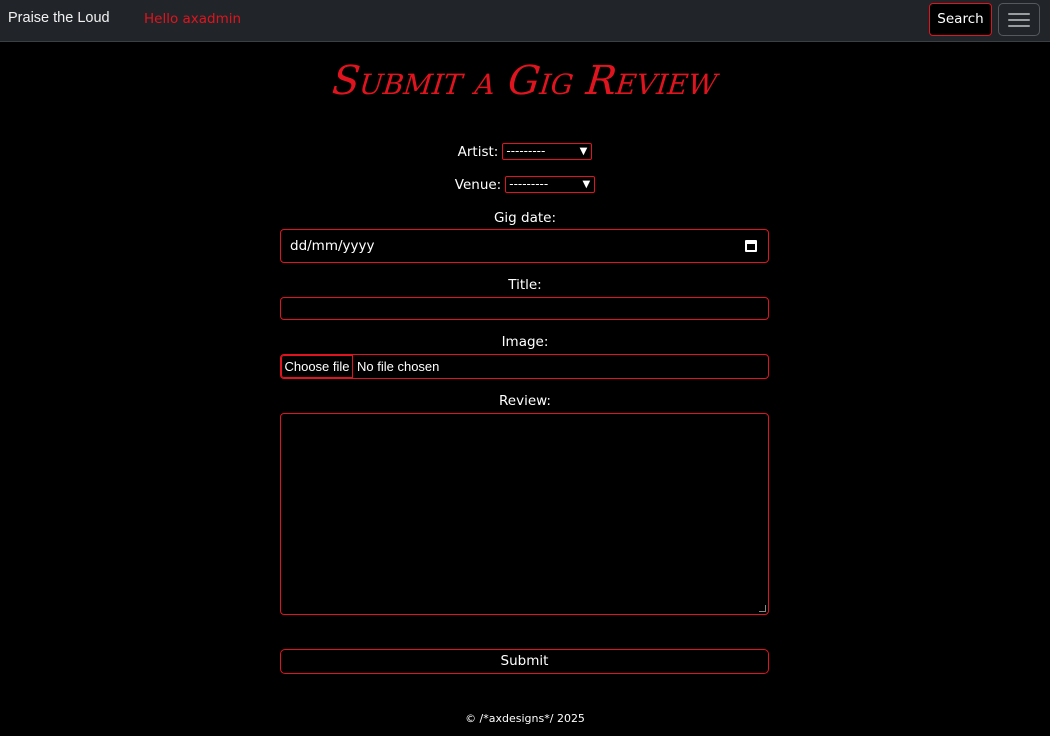 The width and height of the screenshot is (1050, 736). Describe the element at coordinates (317, 366) in the screenshot. I see `choose-file-button: Choose file` at that location.